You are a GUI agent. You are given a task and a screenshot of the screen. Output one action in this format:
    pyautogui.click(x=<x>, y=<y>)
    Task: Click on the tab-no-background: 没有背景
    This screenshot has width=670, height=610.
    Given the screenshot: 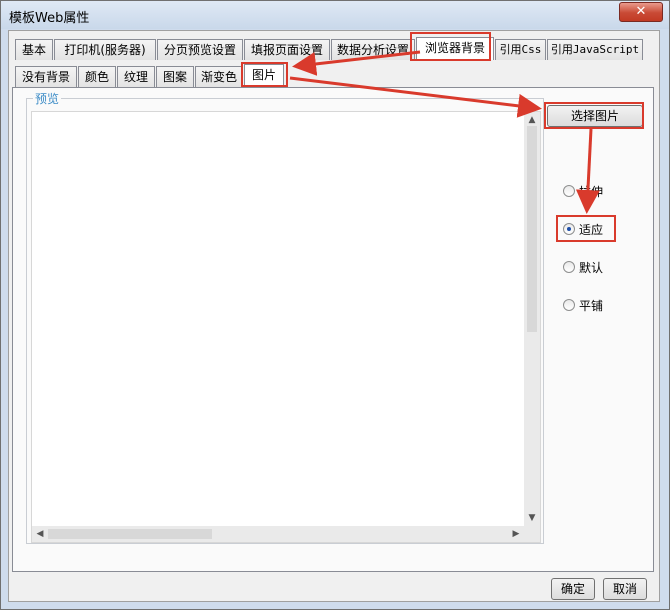 What is the action you would take?
    pyautogui.click(x=46, y=76)
    